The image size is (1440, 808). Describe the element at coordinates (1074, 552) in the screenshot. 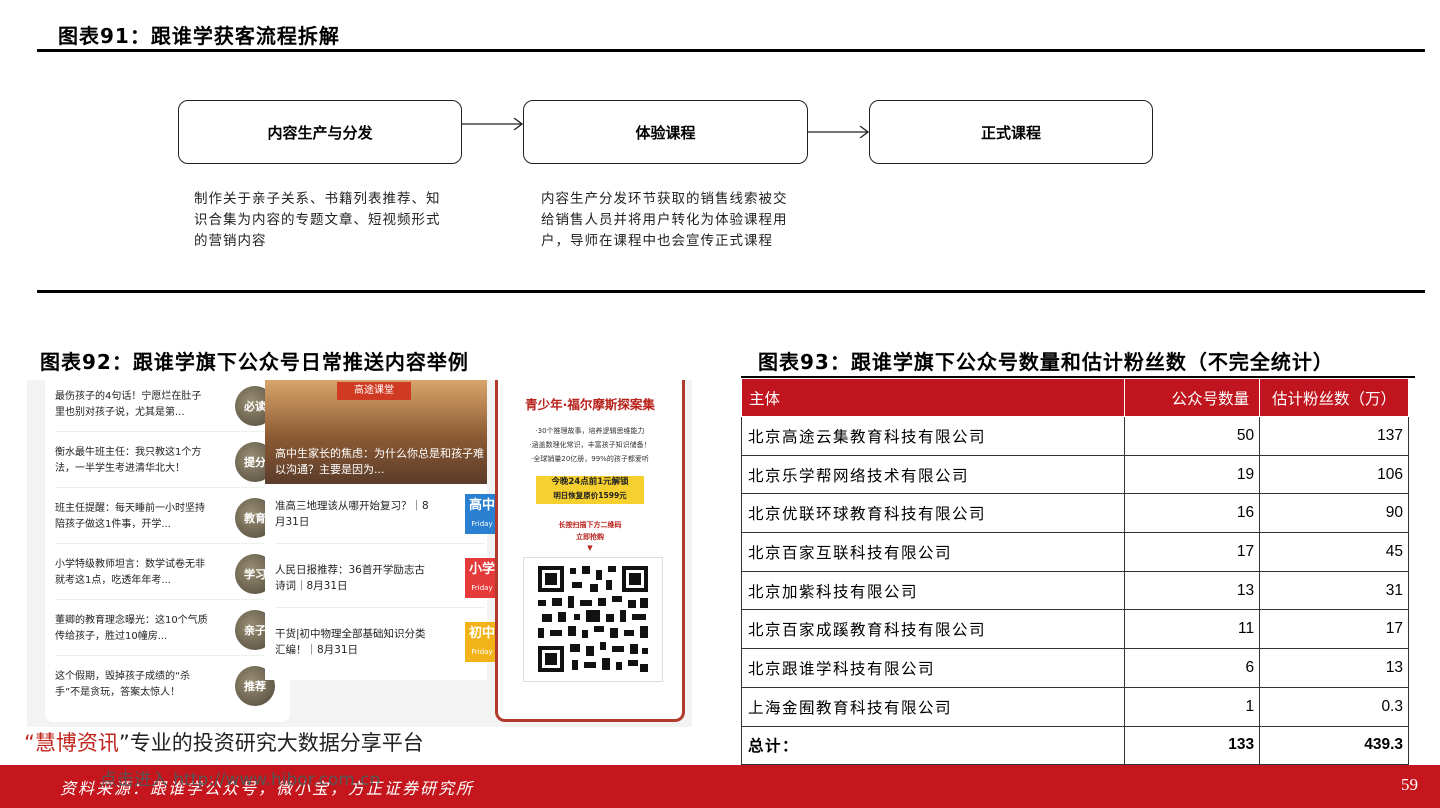

I see `table-row: 北京百家互联科技有限公司 17 45` at that location.